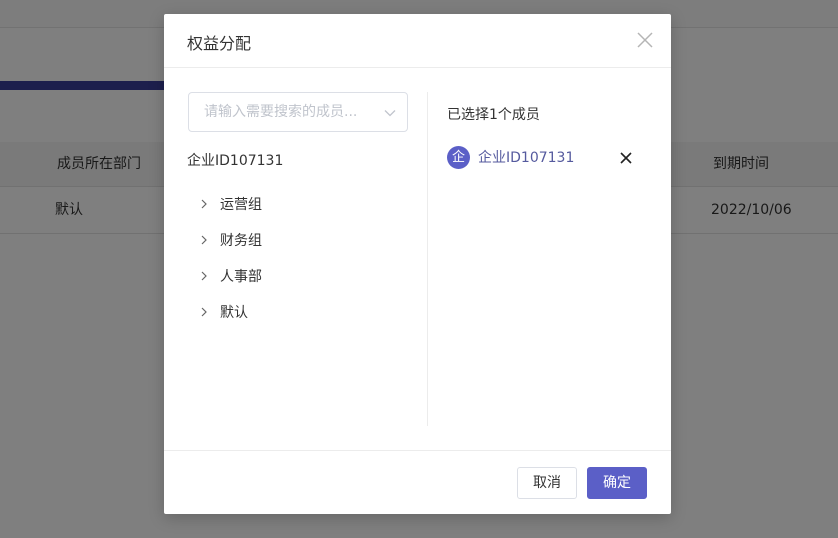 Image resolution: width=838 pixels, height=538 pixels. Describe the element at coordinates (526, 158) in the screenshot. I see `selected-member-name: 企业ID107131` at that location.